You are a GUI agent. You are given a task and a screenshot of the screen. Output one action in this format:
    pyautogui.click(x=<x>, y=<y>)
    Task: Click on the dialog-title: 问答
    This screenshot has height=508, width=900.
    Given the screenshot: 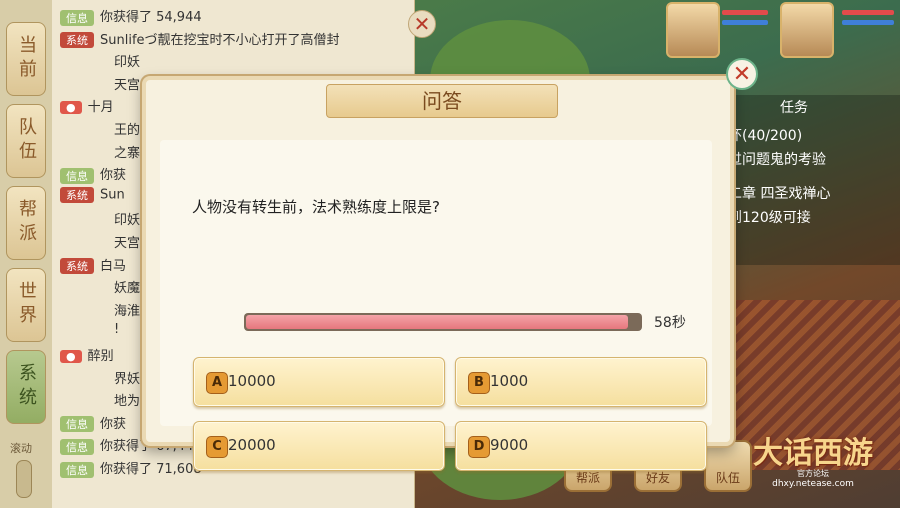 What is the action you would take?
    pyautogui.click(x=442, y=101)
    